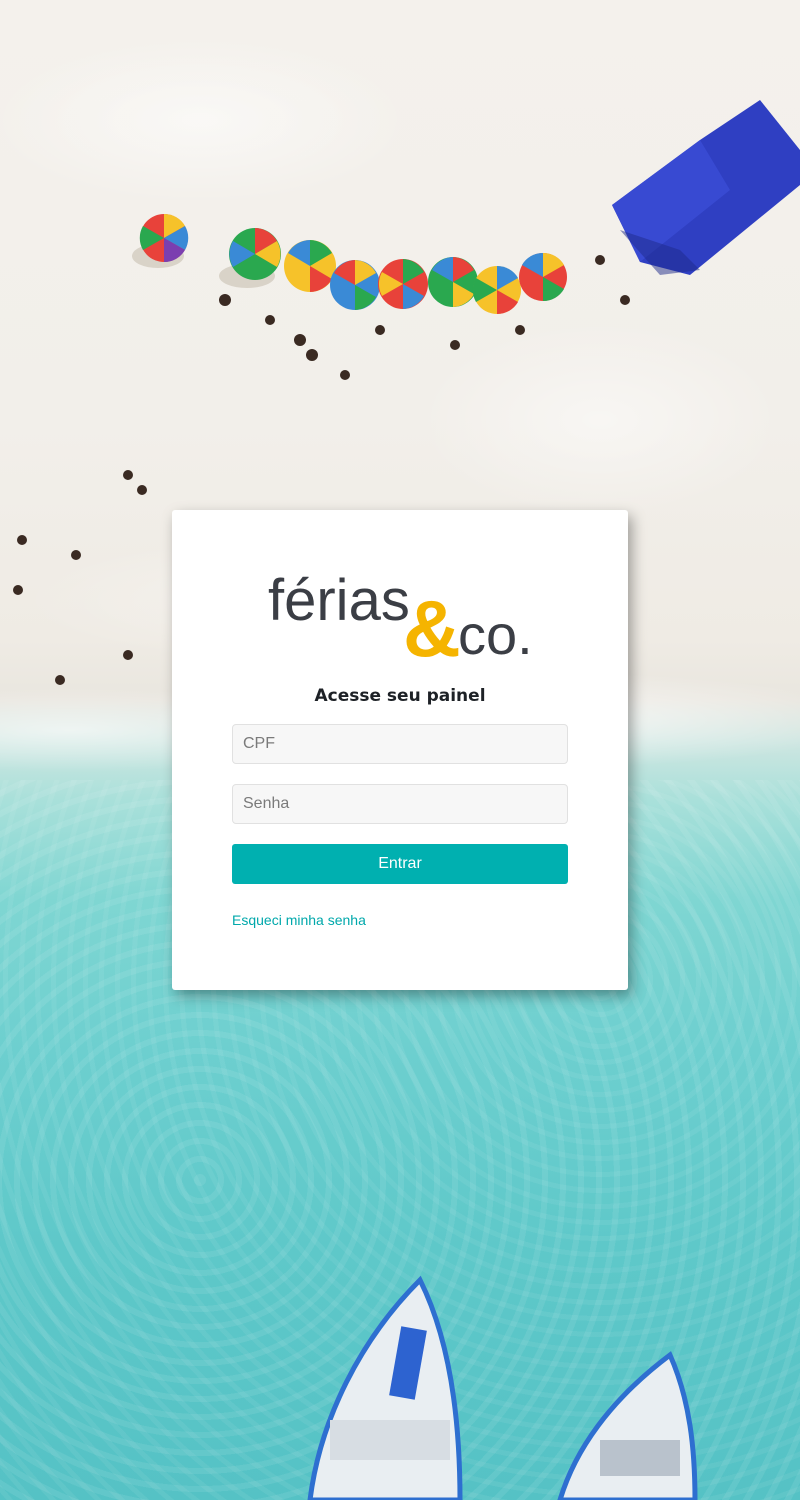 The height and width of the screenshot is (1500, 800). What do you see at coordinates (339, 600) in the screenshot?
I see `logo-main-text: férias` at bounding box center [339, 600].